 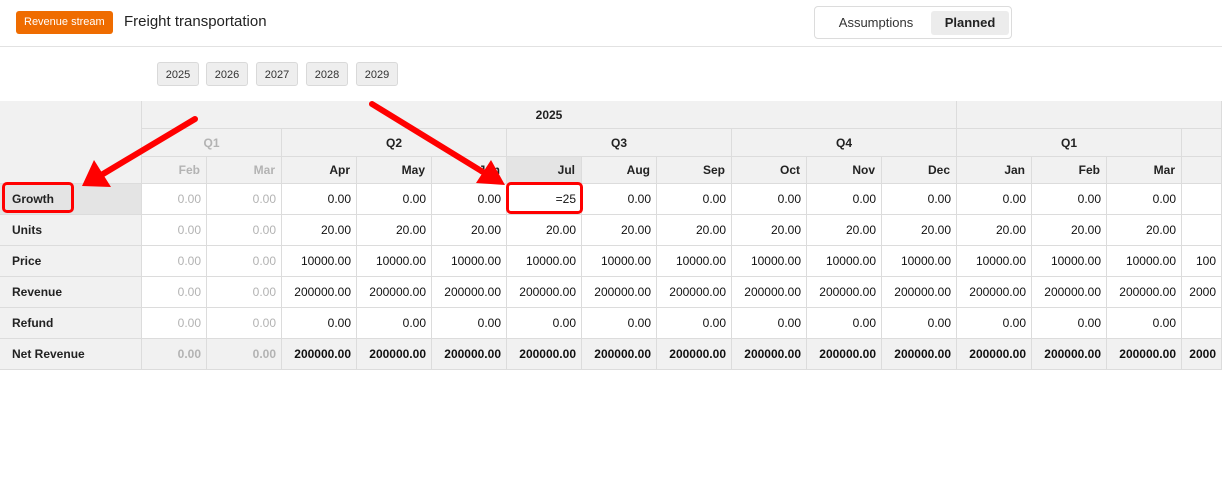 What do you see at coordinates (327, 74) in the screenshot?
I see `year-button-2028: 2028` at bounding box center [327, 74].